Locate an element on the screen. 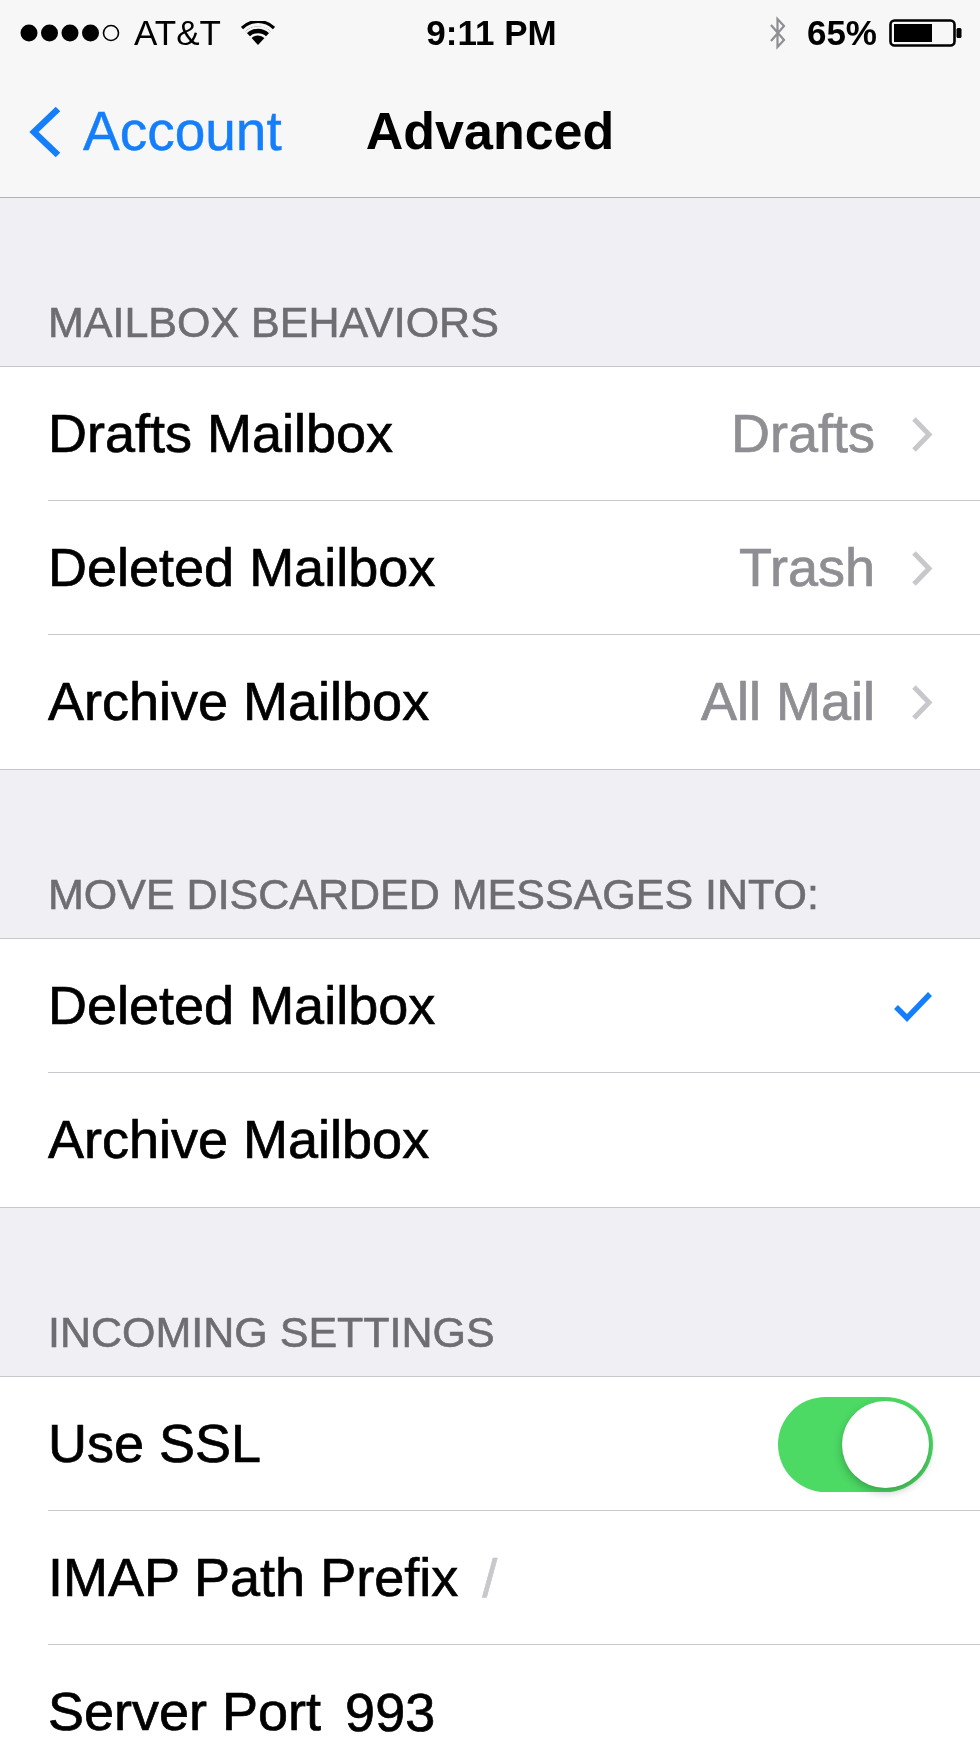 The image size is (980, 1740). field-label: Server Port is located at coordinates (185, 1711).